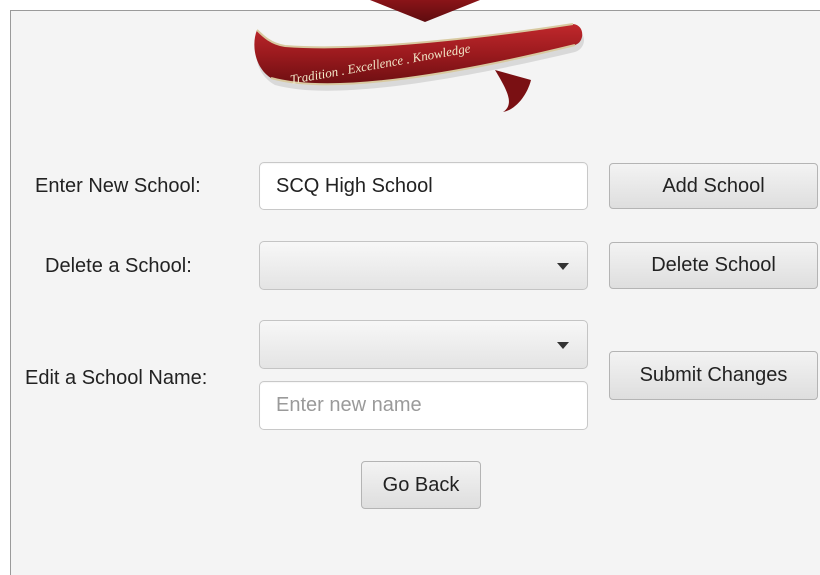  What do you see at coordinates (118, 266) in the screenshot?
I see `delete-school-label: Delete a School:` at bounding box center [118, 266].